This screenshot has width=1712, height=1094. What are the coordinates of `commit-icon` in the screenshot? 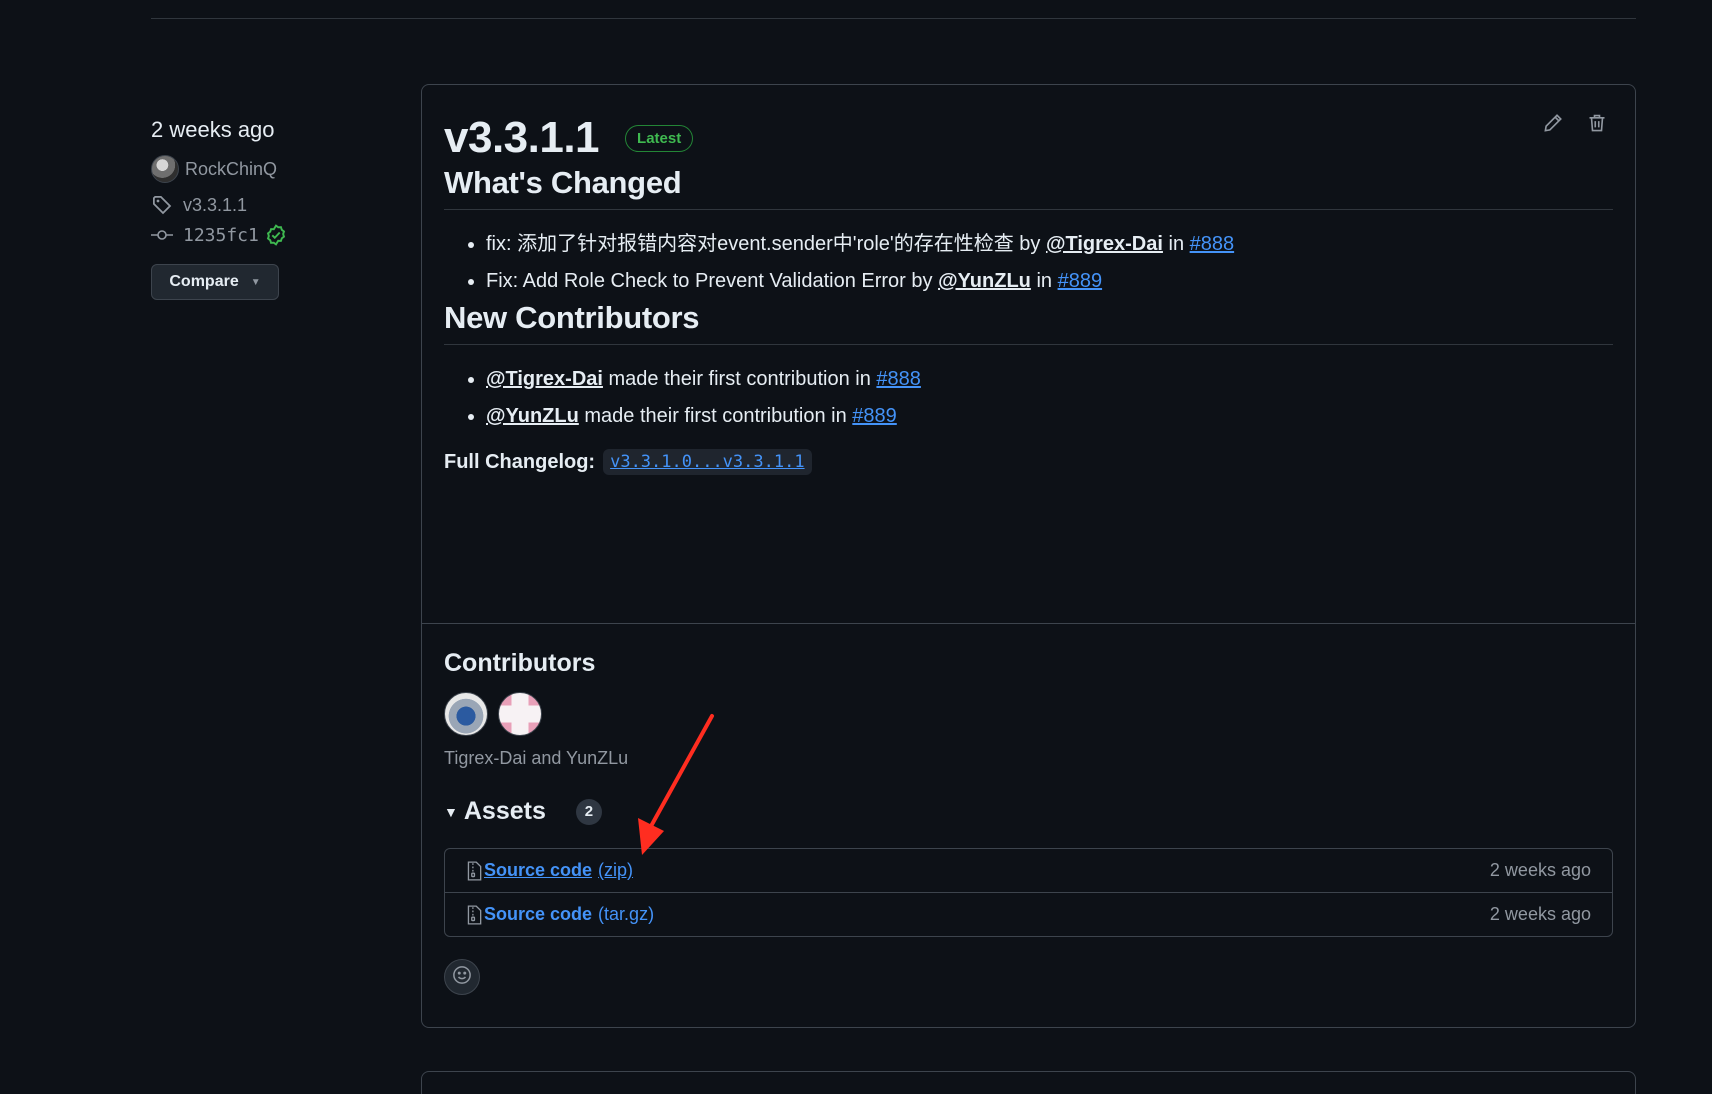 It's located at (162, 235).